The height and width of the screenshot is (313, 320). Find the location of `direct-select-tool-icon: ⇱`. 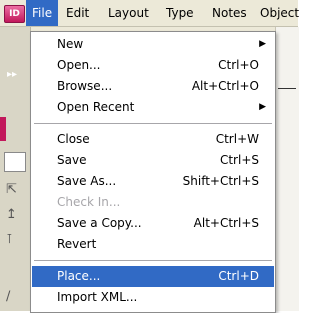

direct-select-tool-icon: ⇱ is located at coordinates (11, 189).